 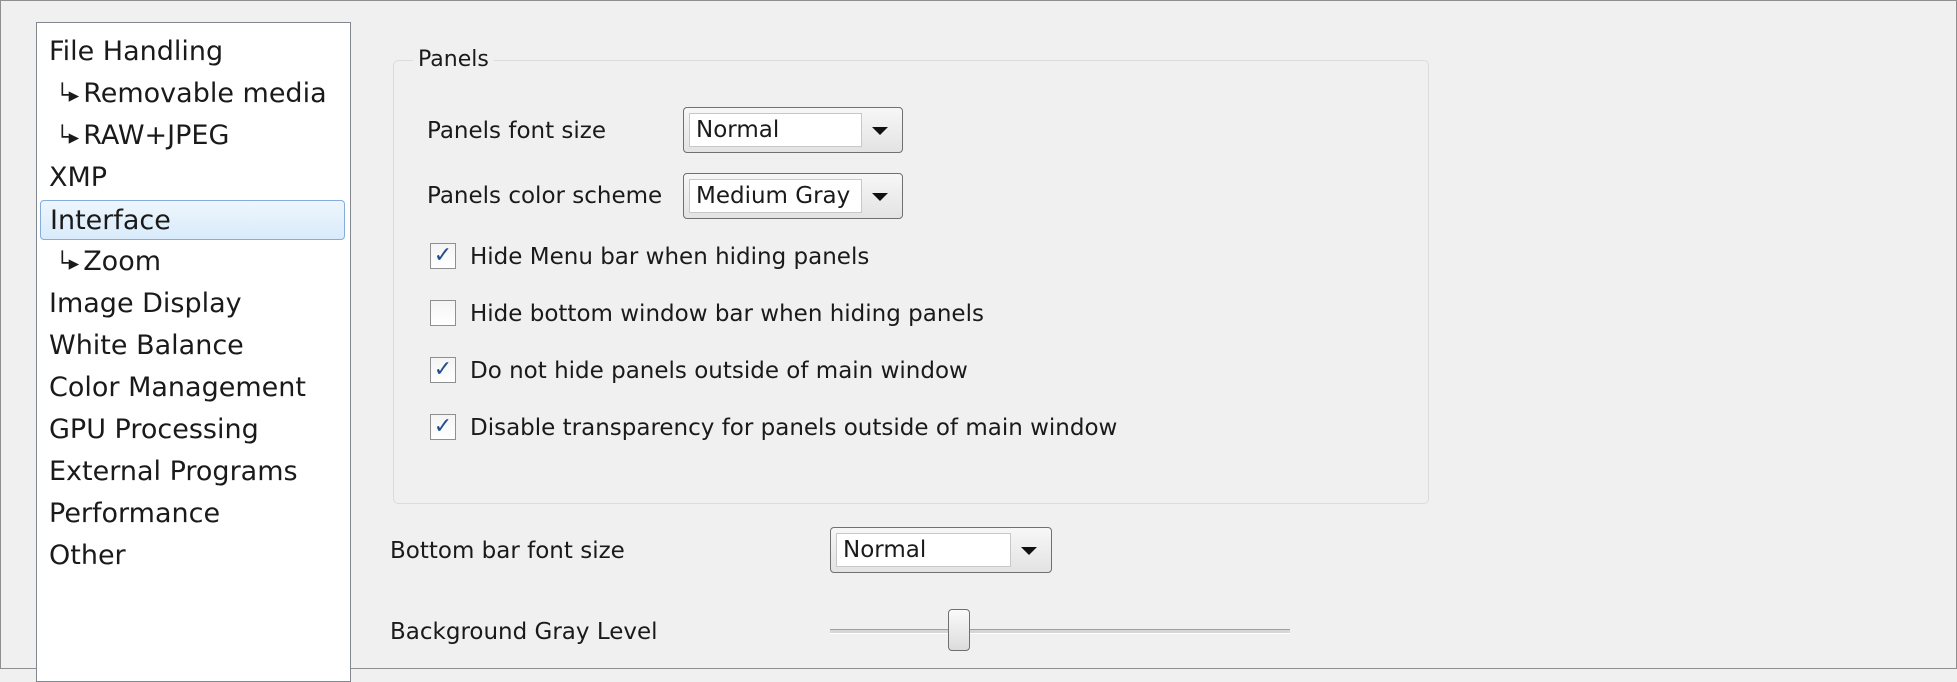 I want to click on panels-group-title: Panels, so click(x=453, y=60).